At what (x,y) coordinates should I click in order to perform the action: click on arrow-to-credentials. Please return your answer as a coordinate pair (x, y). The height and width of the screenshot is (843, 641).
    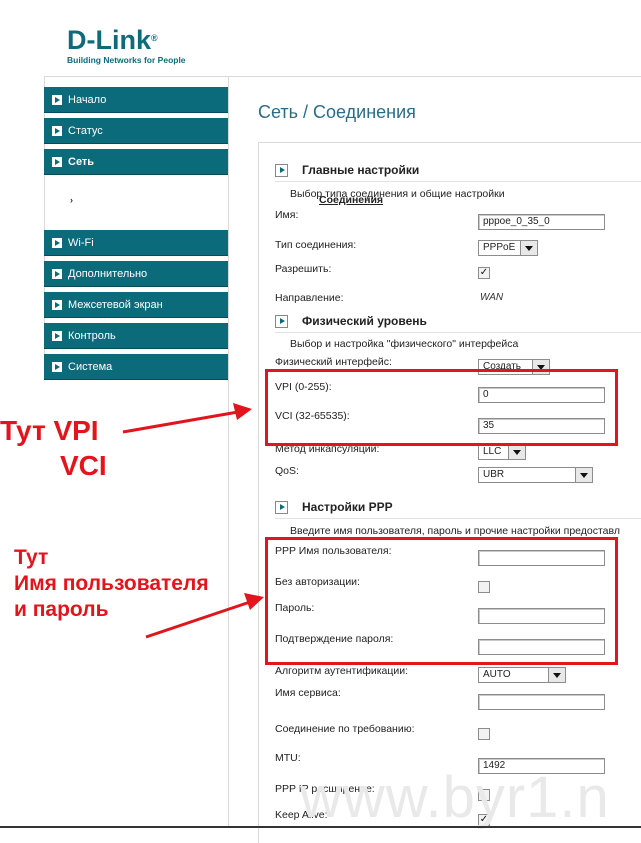
    Looking at the image, I should click on (204, 616).